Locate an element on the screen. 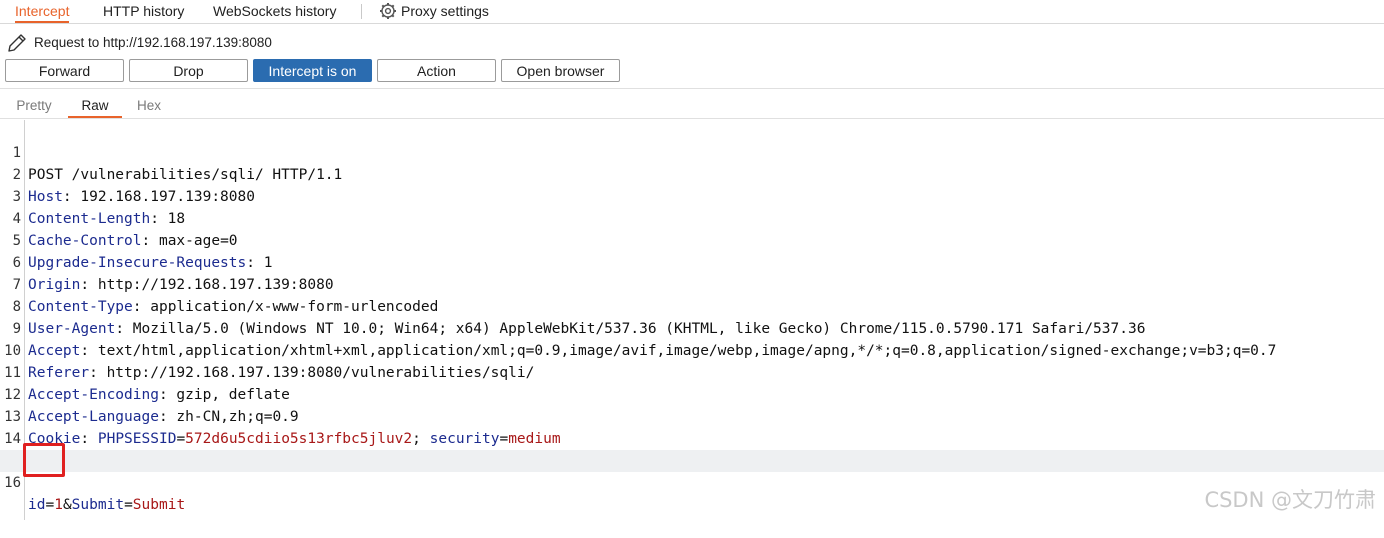 This screenshot has height=538, width=1384. tab-websockets-history-label: WebSockets history is located at coordinates (275, 11).